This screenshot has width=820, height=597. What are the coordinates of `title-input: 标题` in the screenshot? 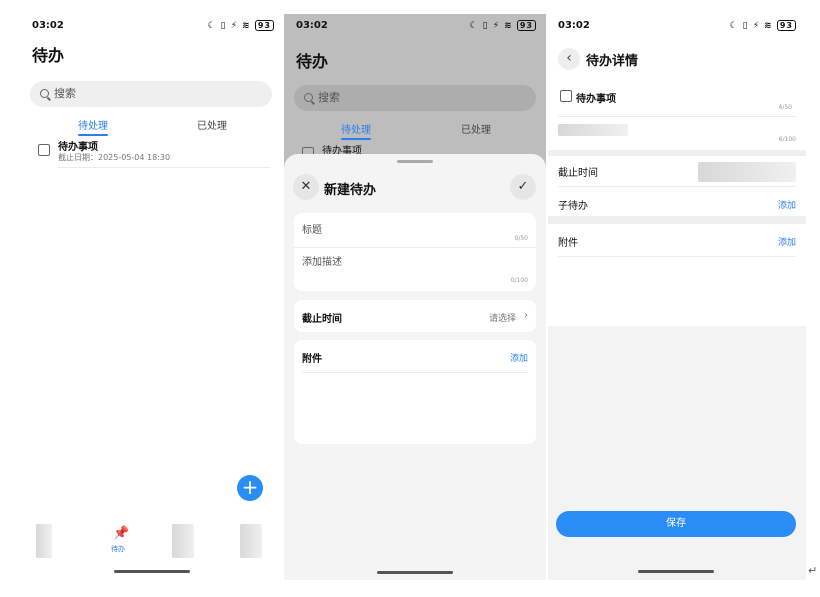 It's located at (312, 228).